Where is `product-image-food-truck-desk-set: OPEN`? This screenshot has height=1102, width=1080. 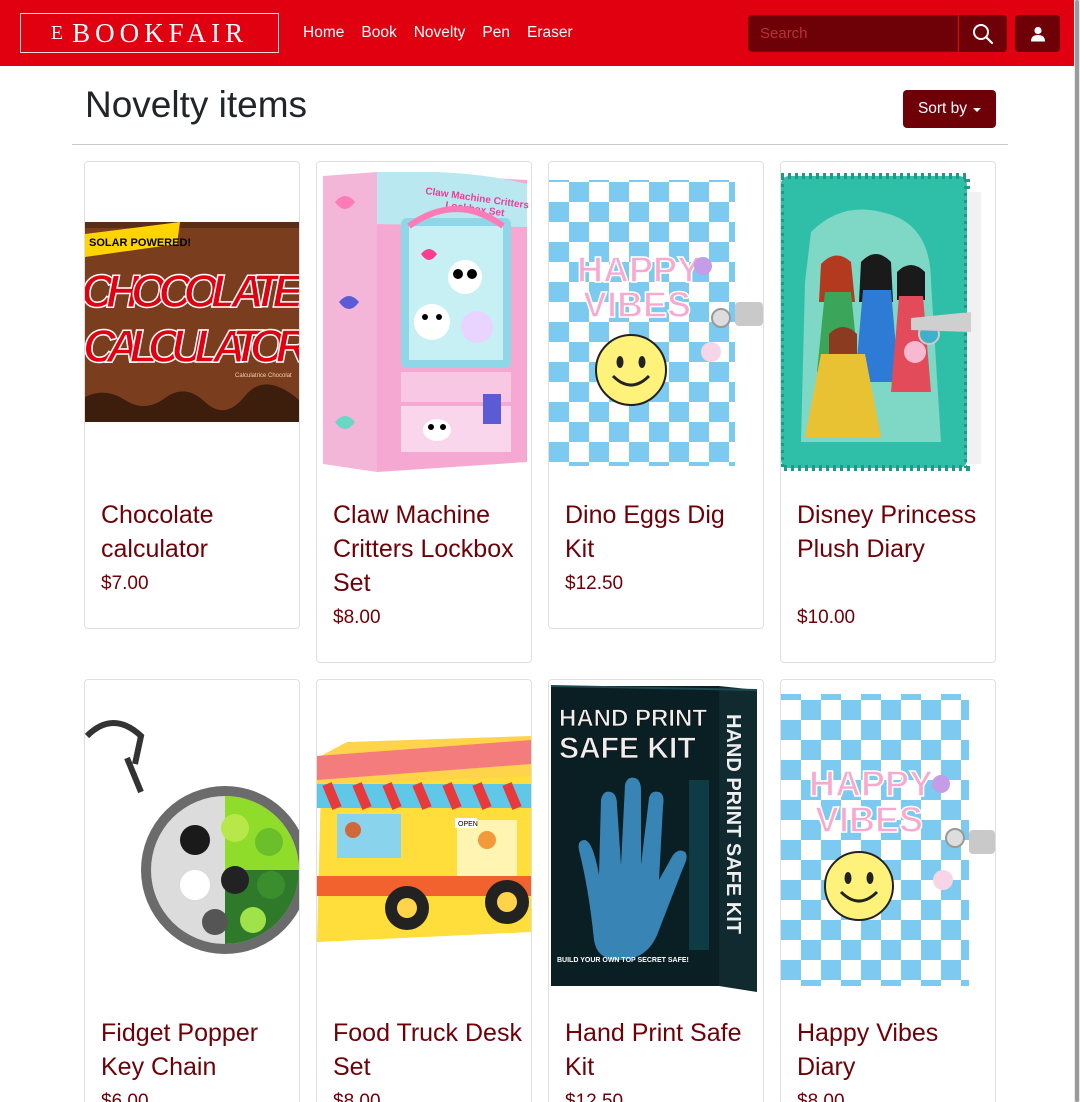
product-image-food-truck-desk-set: OPEN is located at coordinates (424, 839).